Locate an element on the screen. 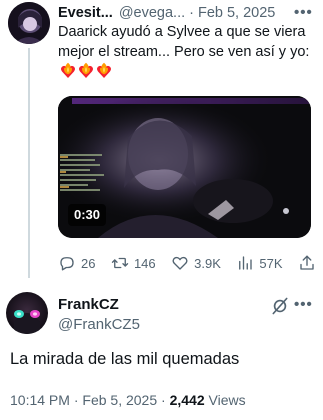 This screenshot has width=323, height=420. share-button is located at coordinates (307, 263).